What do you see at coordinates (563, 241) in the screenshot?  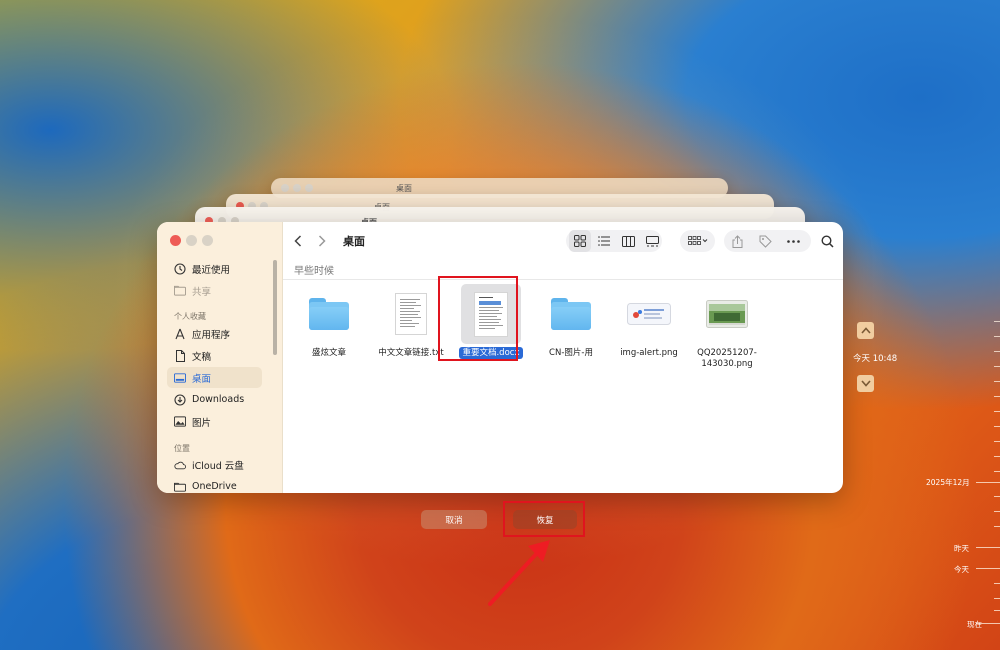 I see `toolbar: 桌面` at bounding box center [563, 241].